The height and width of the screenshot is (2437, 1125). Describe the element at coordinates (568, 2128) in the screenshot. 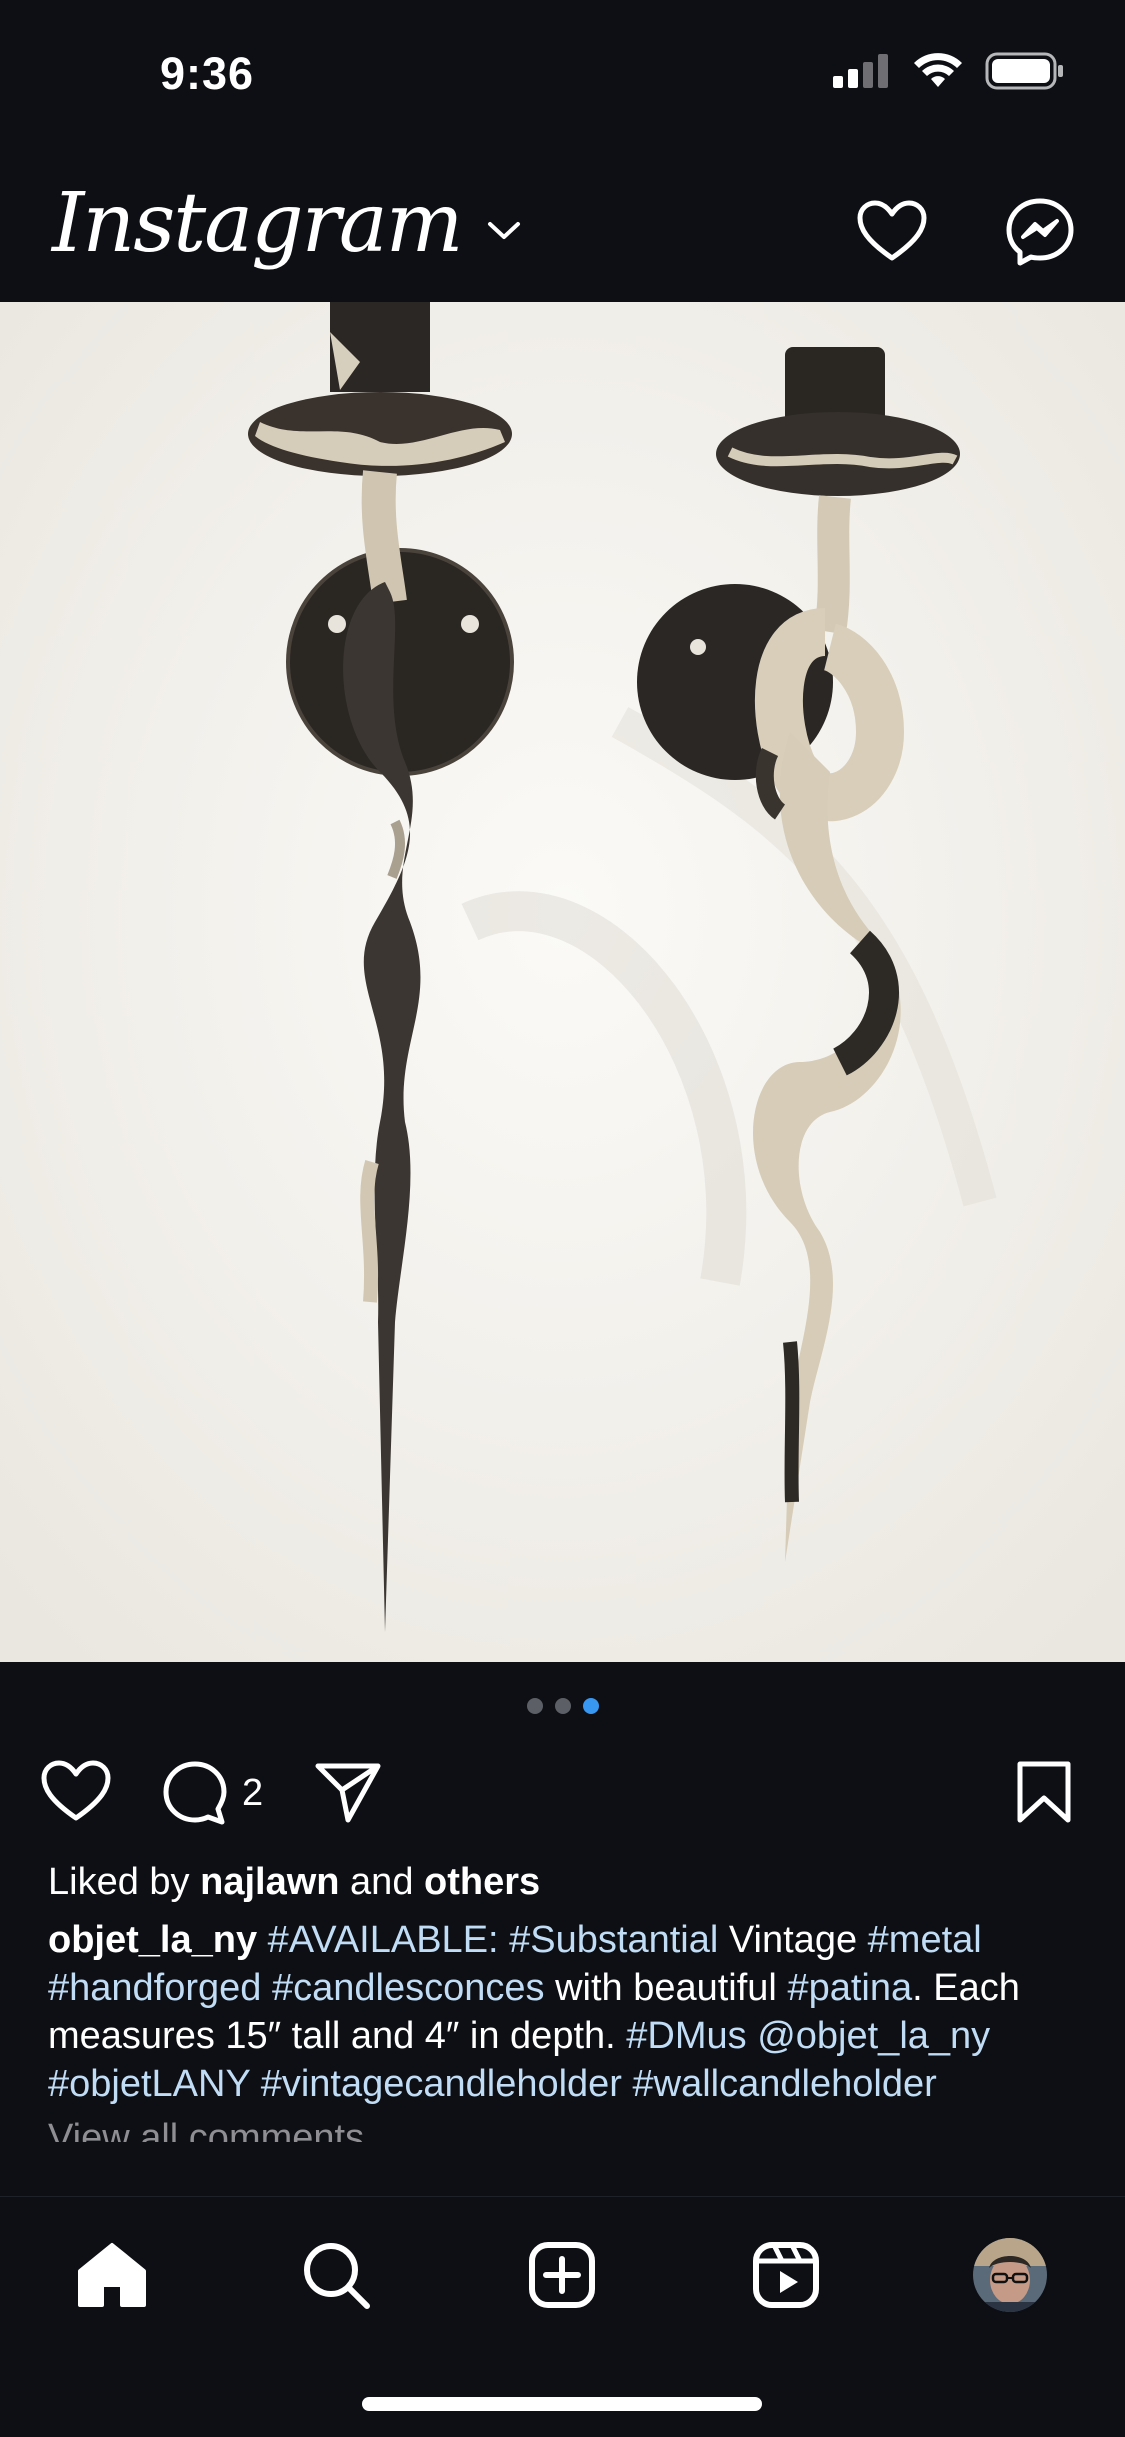

I see `view-all-comments-link: View all comments` at that location.